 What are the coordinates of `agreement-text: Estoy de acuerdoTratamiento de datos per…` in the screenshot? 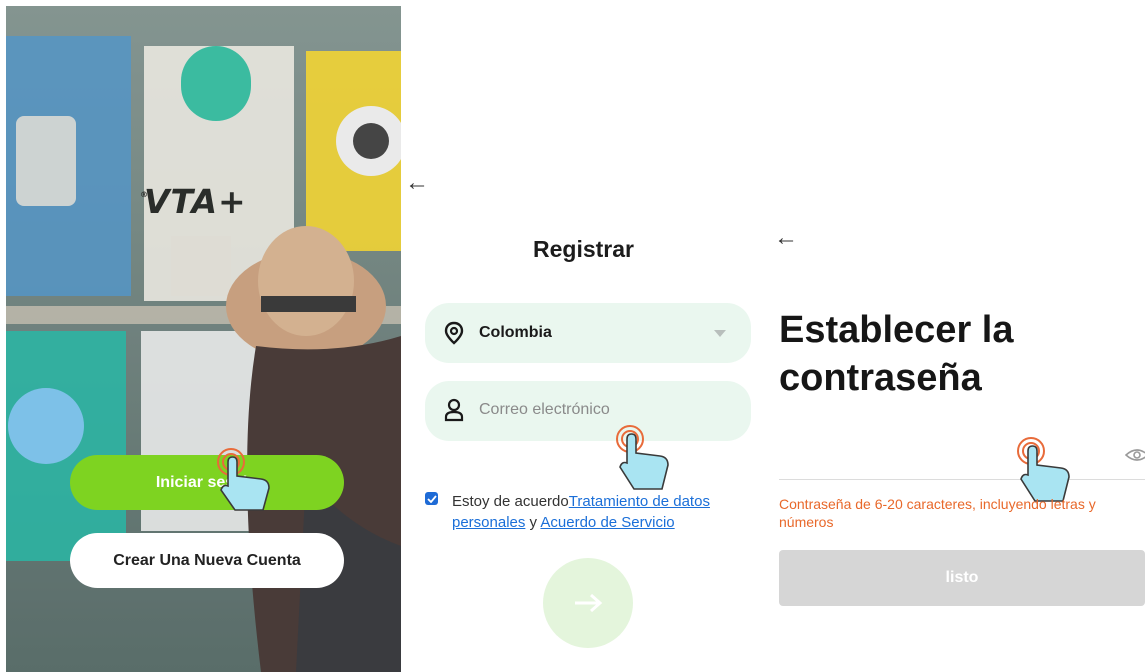 It's located at (597, 512).